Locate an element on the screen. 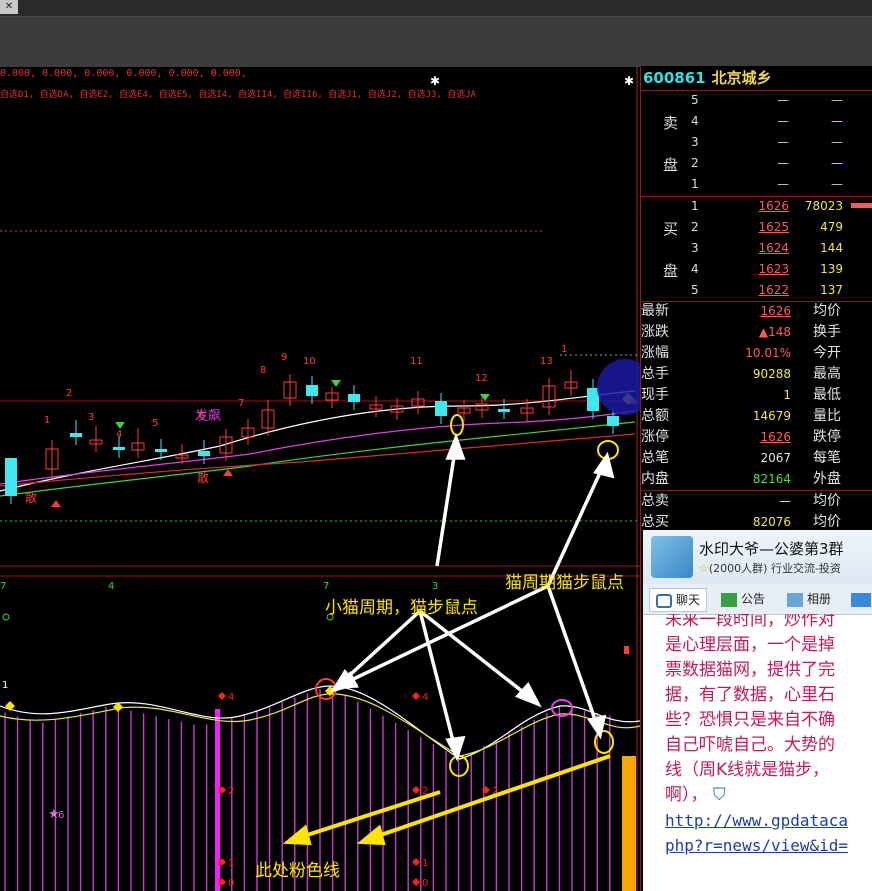 The image size is (872, 891). folder-icon is located at coordinates (861, 599).